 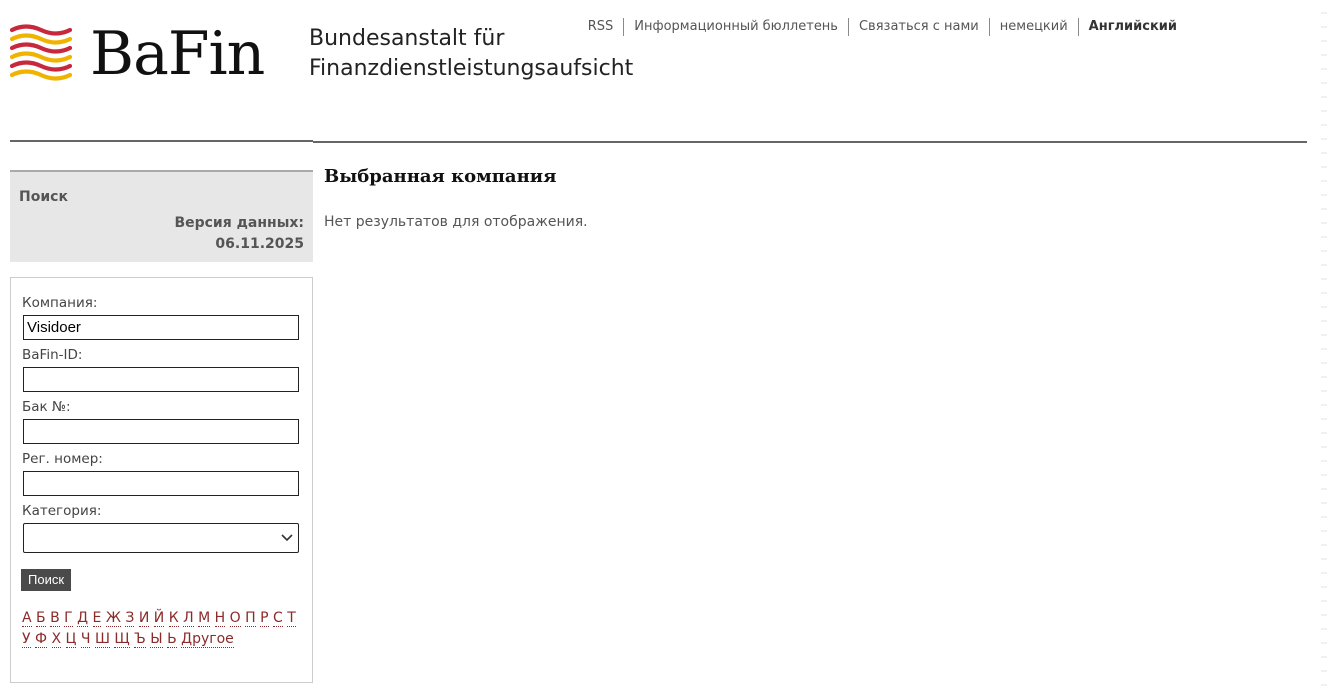 What do you see at coordinates (85, 639) in the screenshot?
I see `alphabet-link: Ч` at bounding box center [85, 639].